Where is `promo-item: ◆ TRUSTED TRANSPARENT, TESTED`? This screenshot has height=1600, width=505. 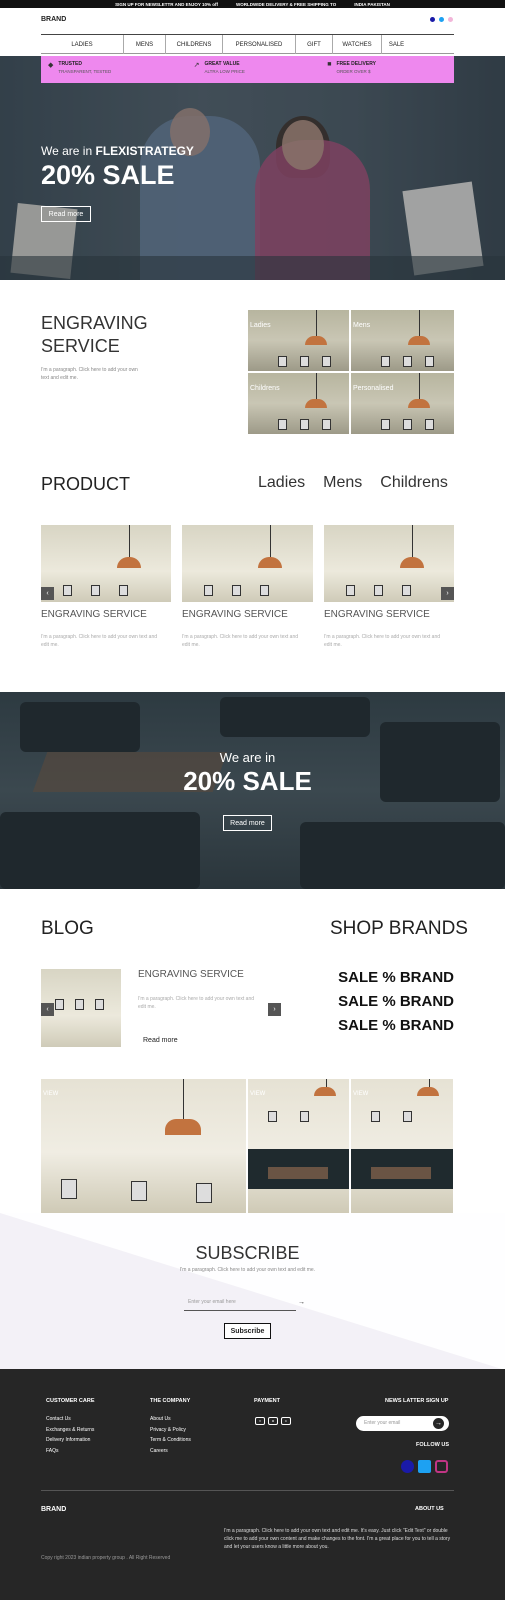 promo-item: ◆ TRUSTED TRANSPARENT, TESTED is located at coordinates (79, 72).